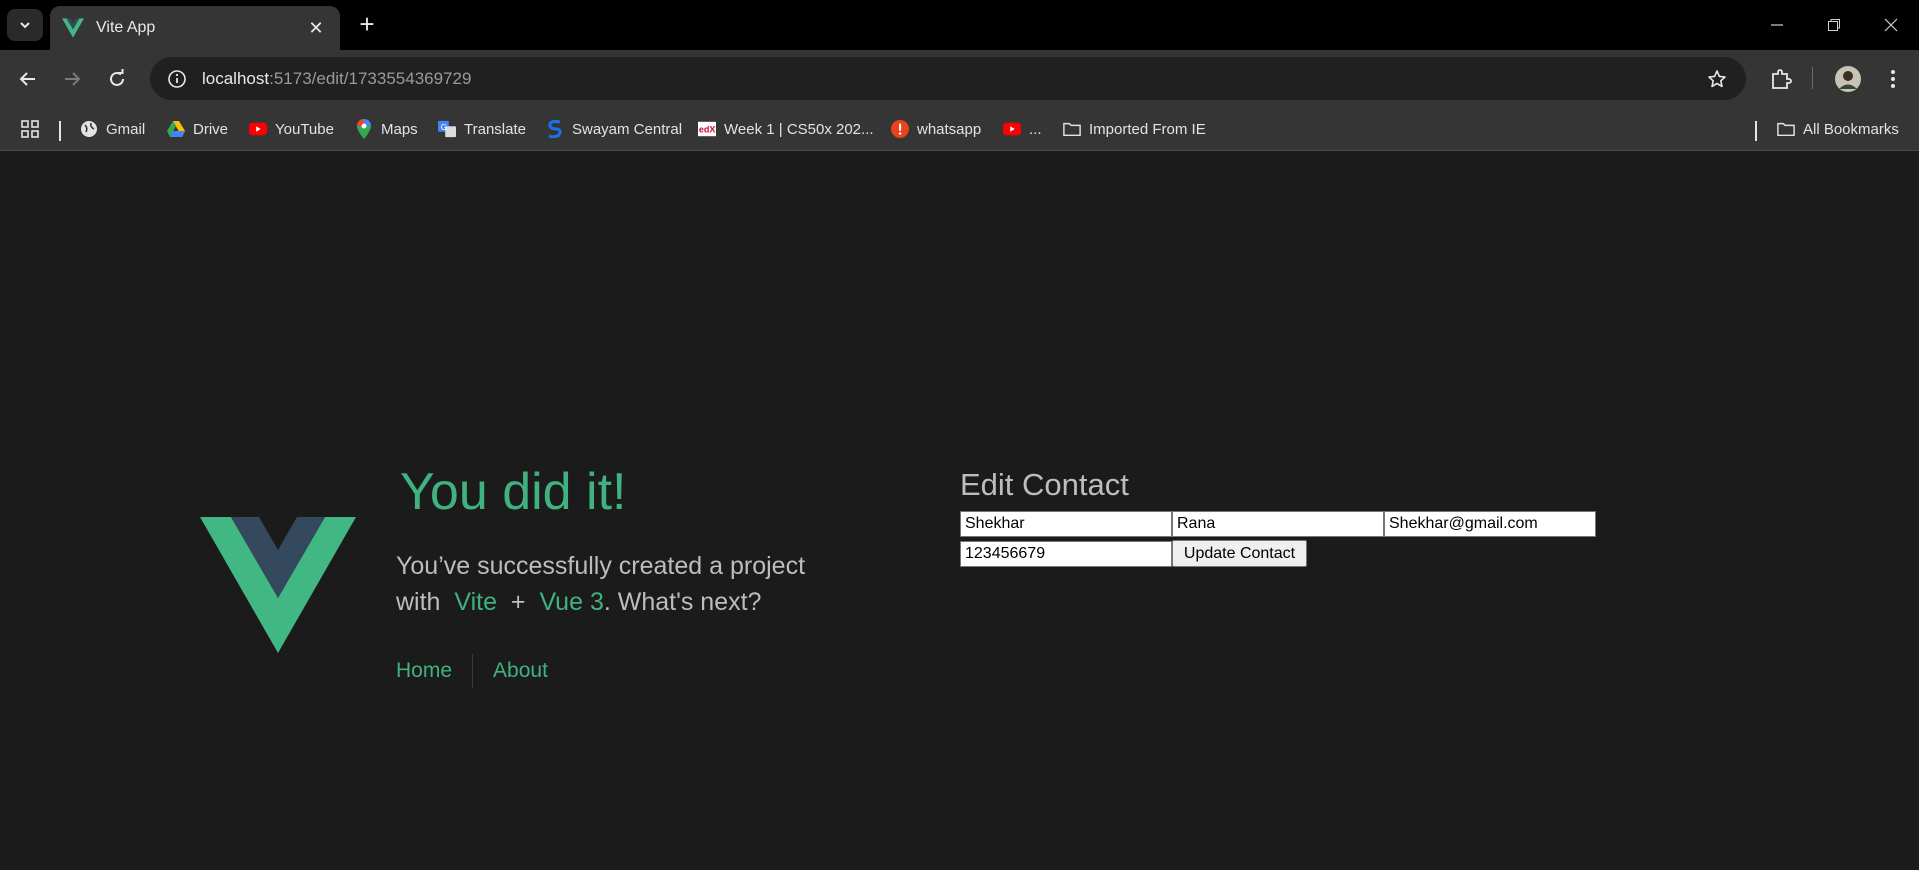 This screenshot has height=870, width=1919. What do you see at coordinates (1044, 484) in the screenshot?
I see `edit-contact-title: Edit Contact` at bounding box center [1044, 484].